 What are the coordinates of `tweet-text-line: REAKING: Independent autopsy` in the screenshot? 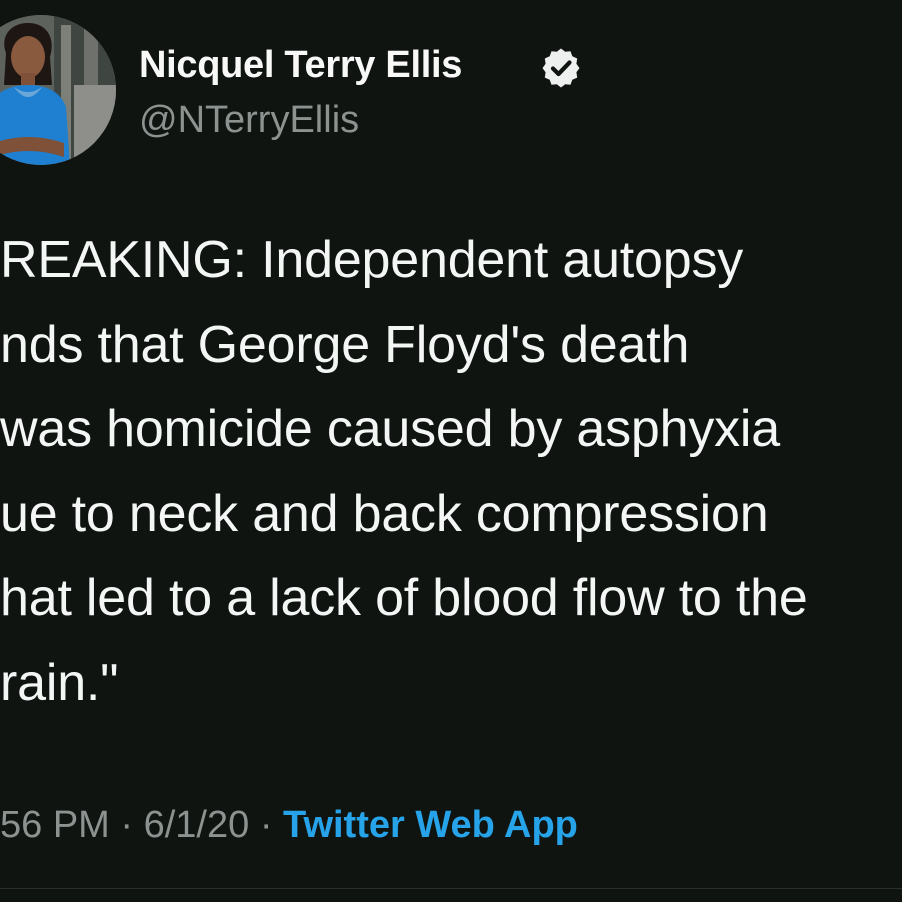 It's located at (372, 260).